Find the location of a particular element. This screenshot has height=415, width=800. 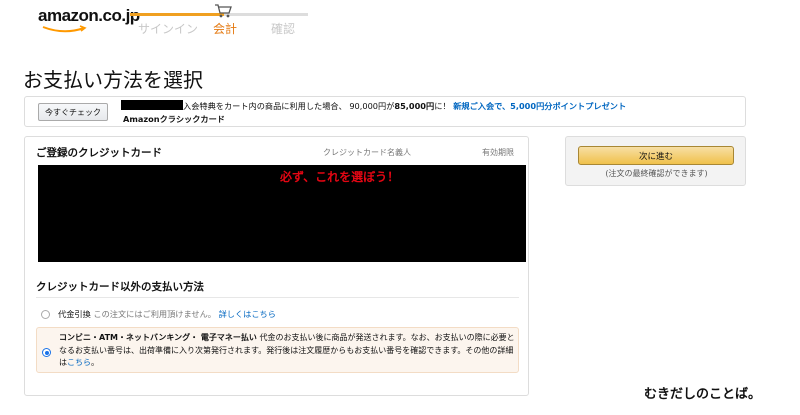

check-now-button: 今すぐチェック is located at coordinates (73, 112).